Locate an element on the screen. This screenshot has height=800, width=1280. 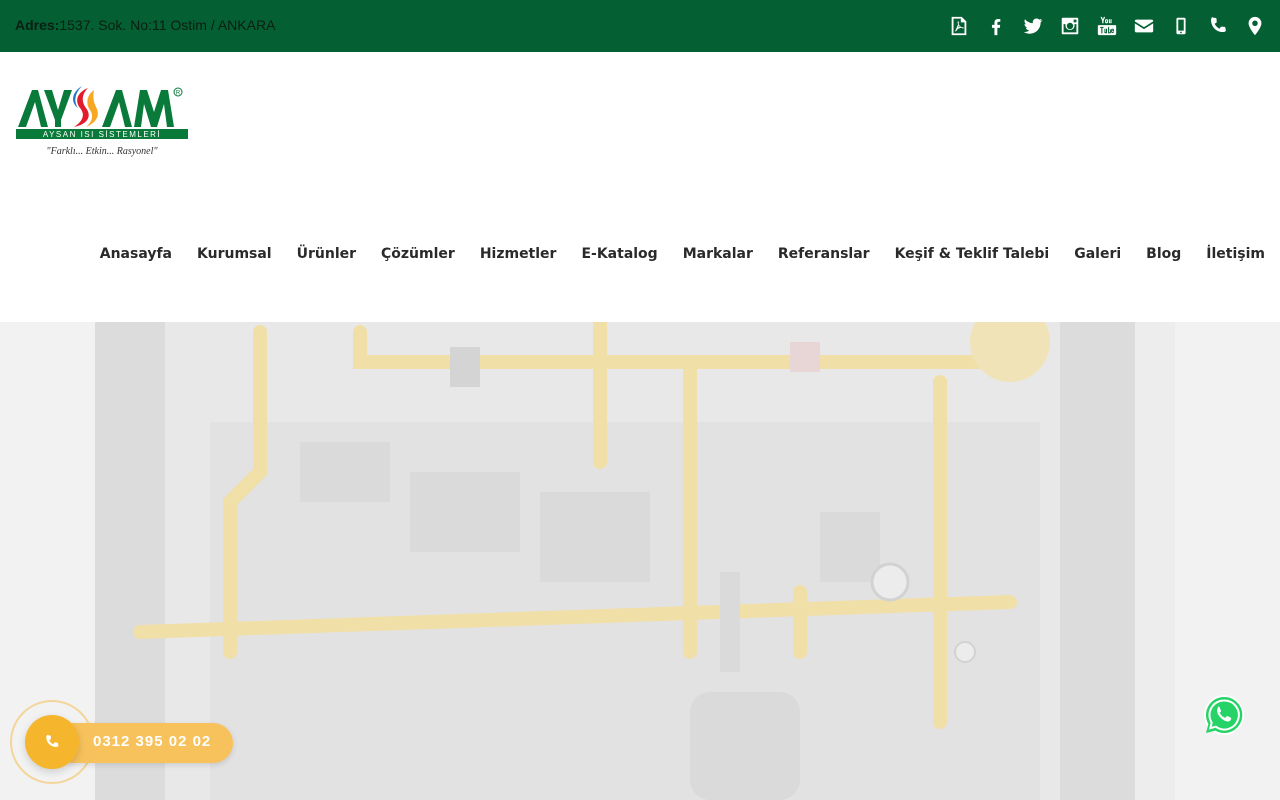
nav-kurumsal: Kurumsal is located at coordinates (234, 254).